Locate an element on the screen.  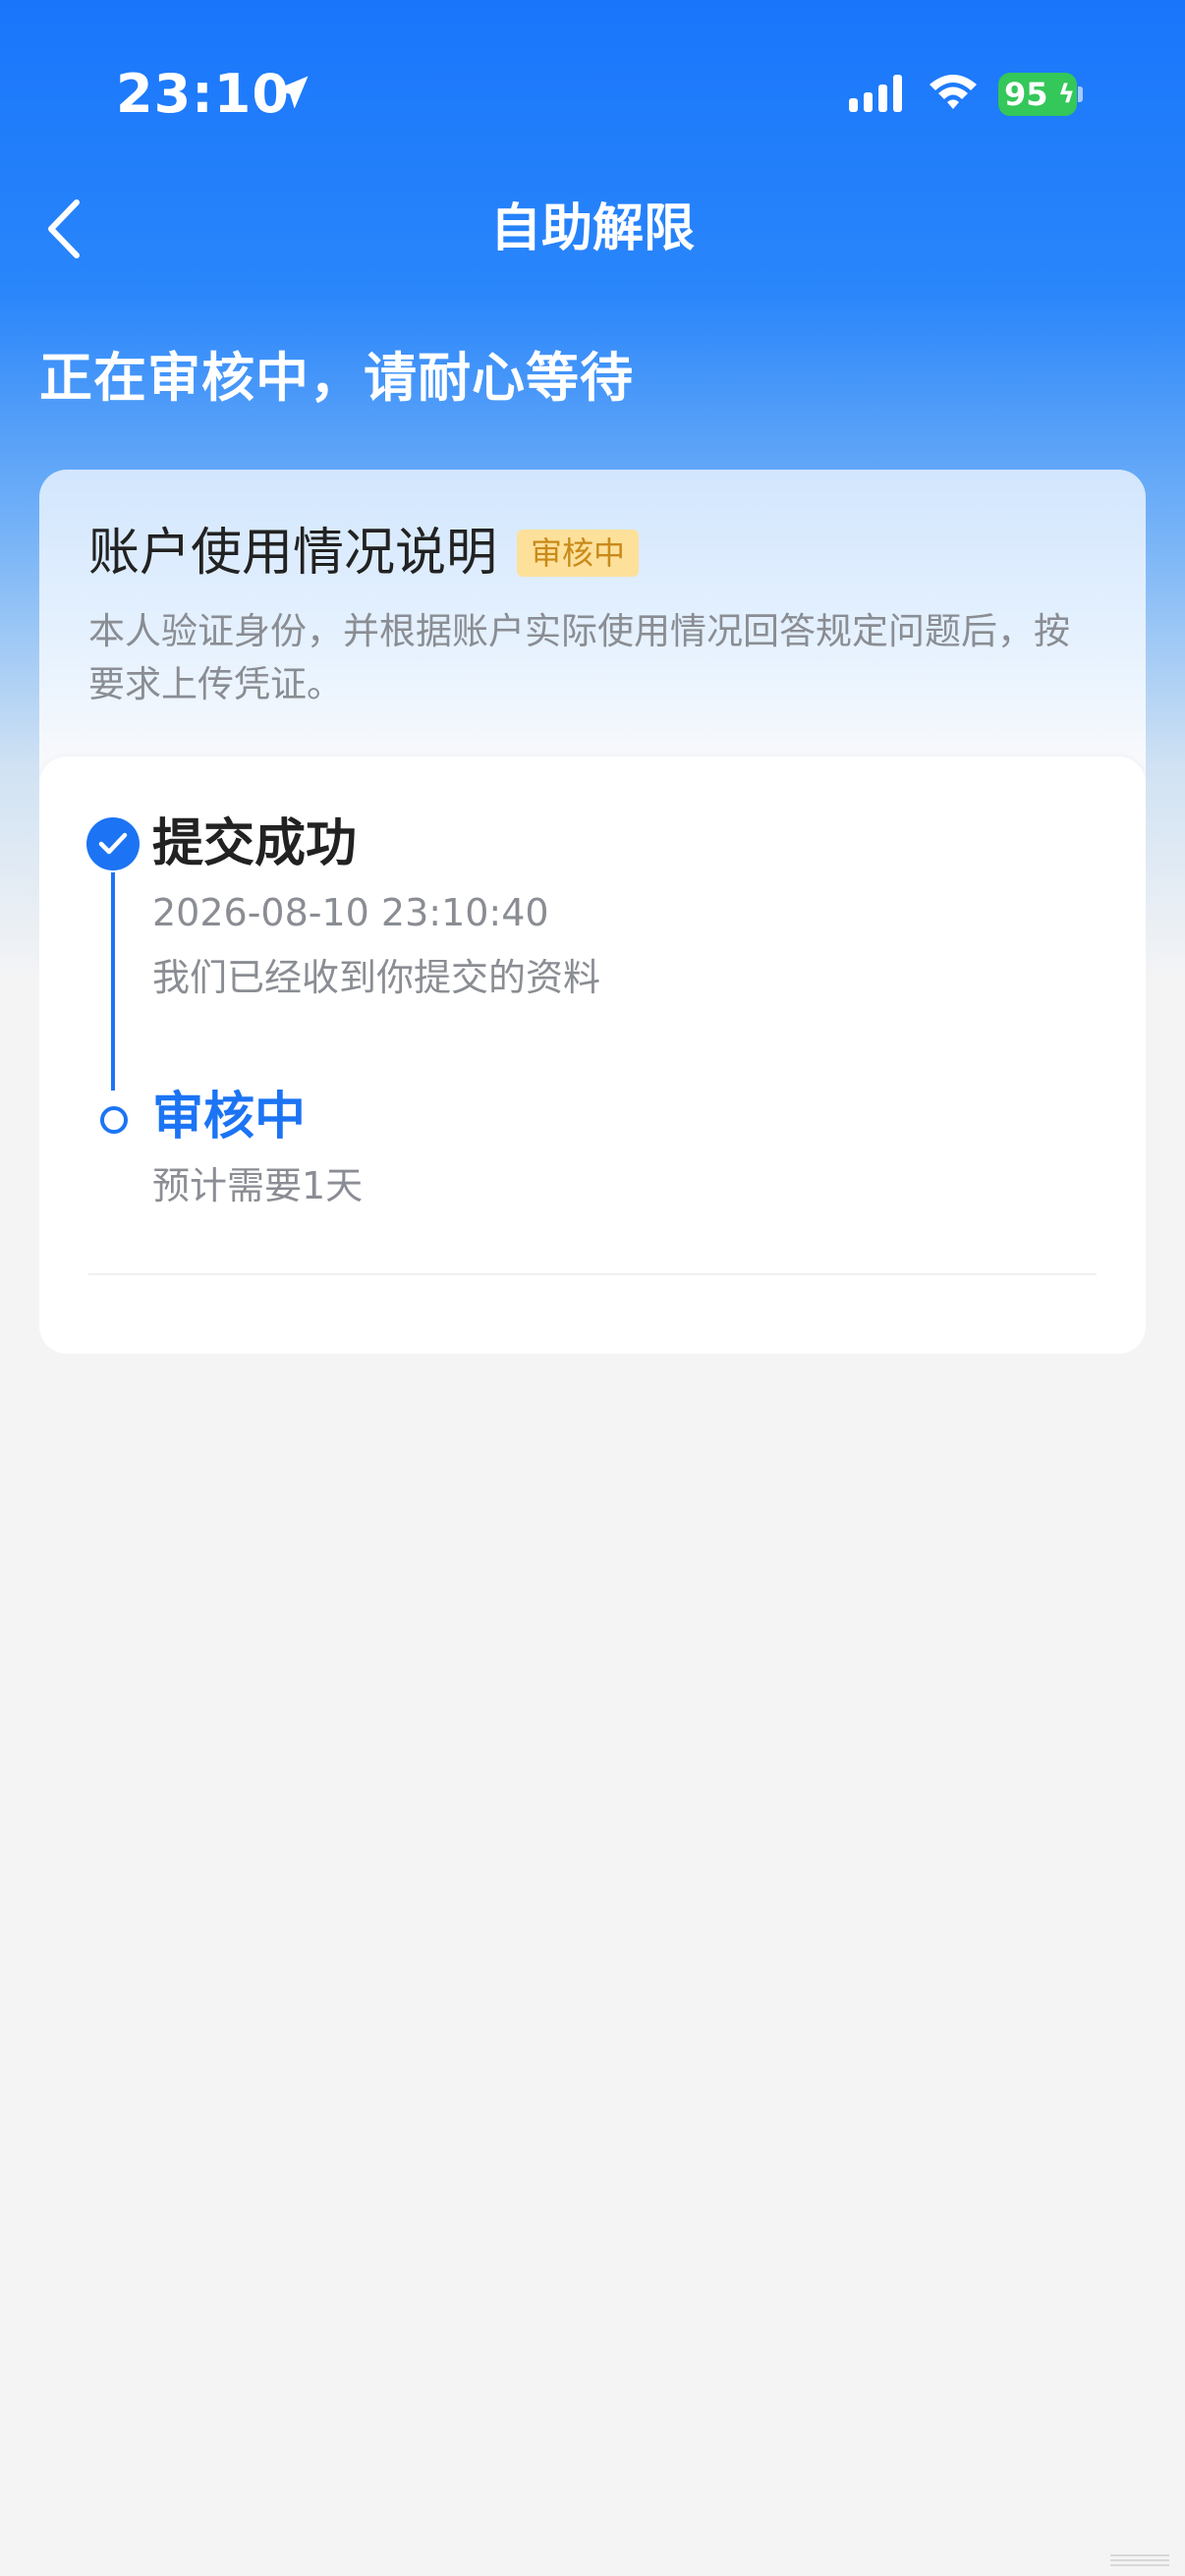
cellular-signal-icon is located at coordinates (876, 93).